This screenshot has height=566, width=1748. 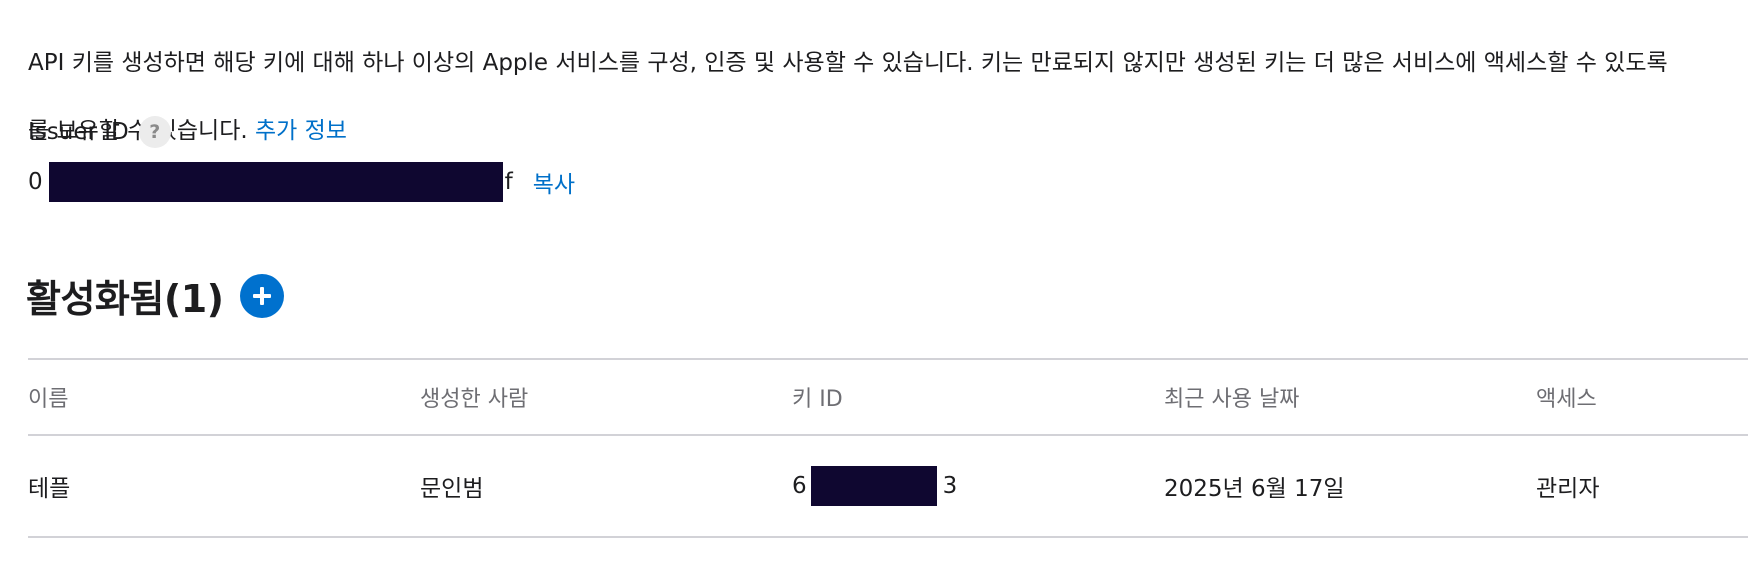 What do you see at coordinates (799, 486) in the screenshot?
I see `key-id-prefix: 6` at bounding box center [799, 486].